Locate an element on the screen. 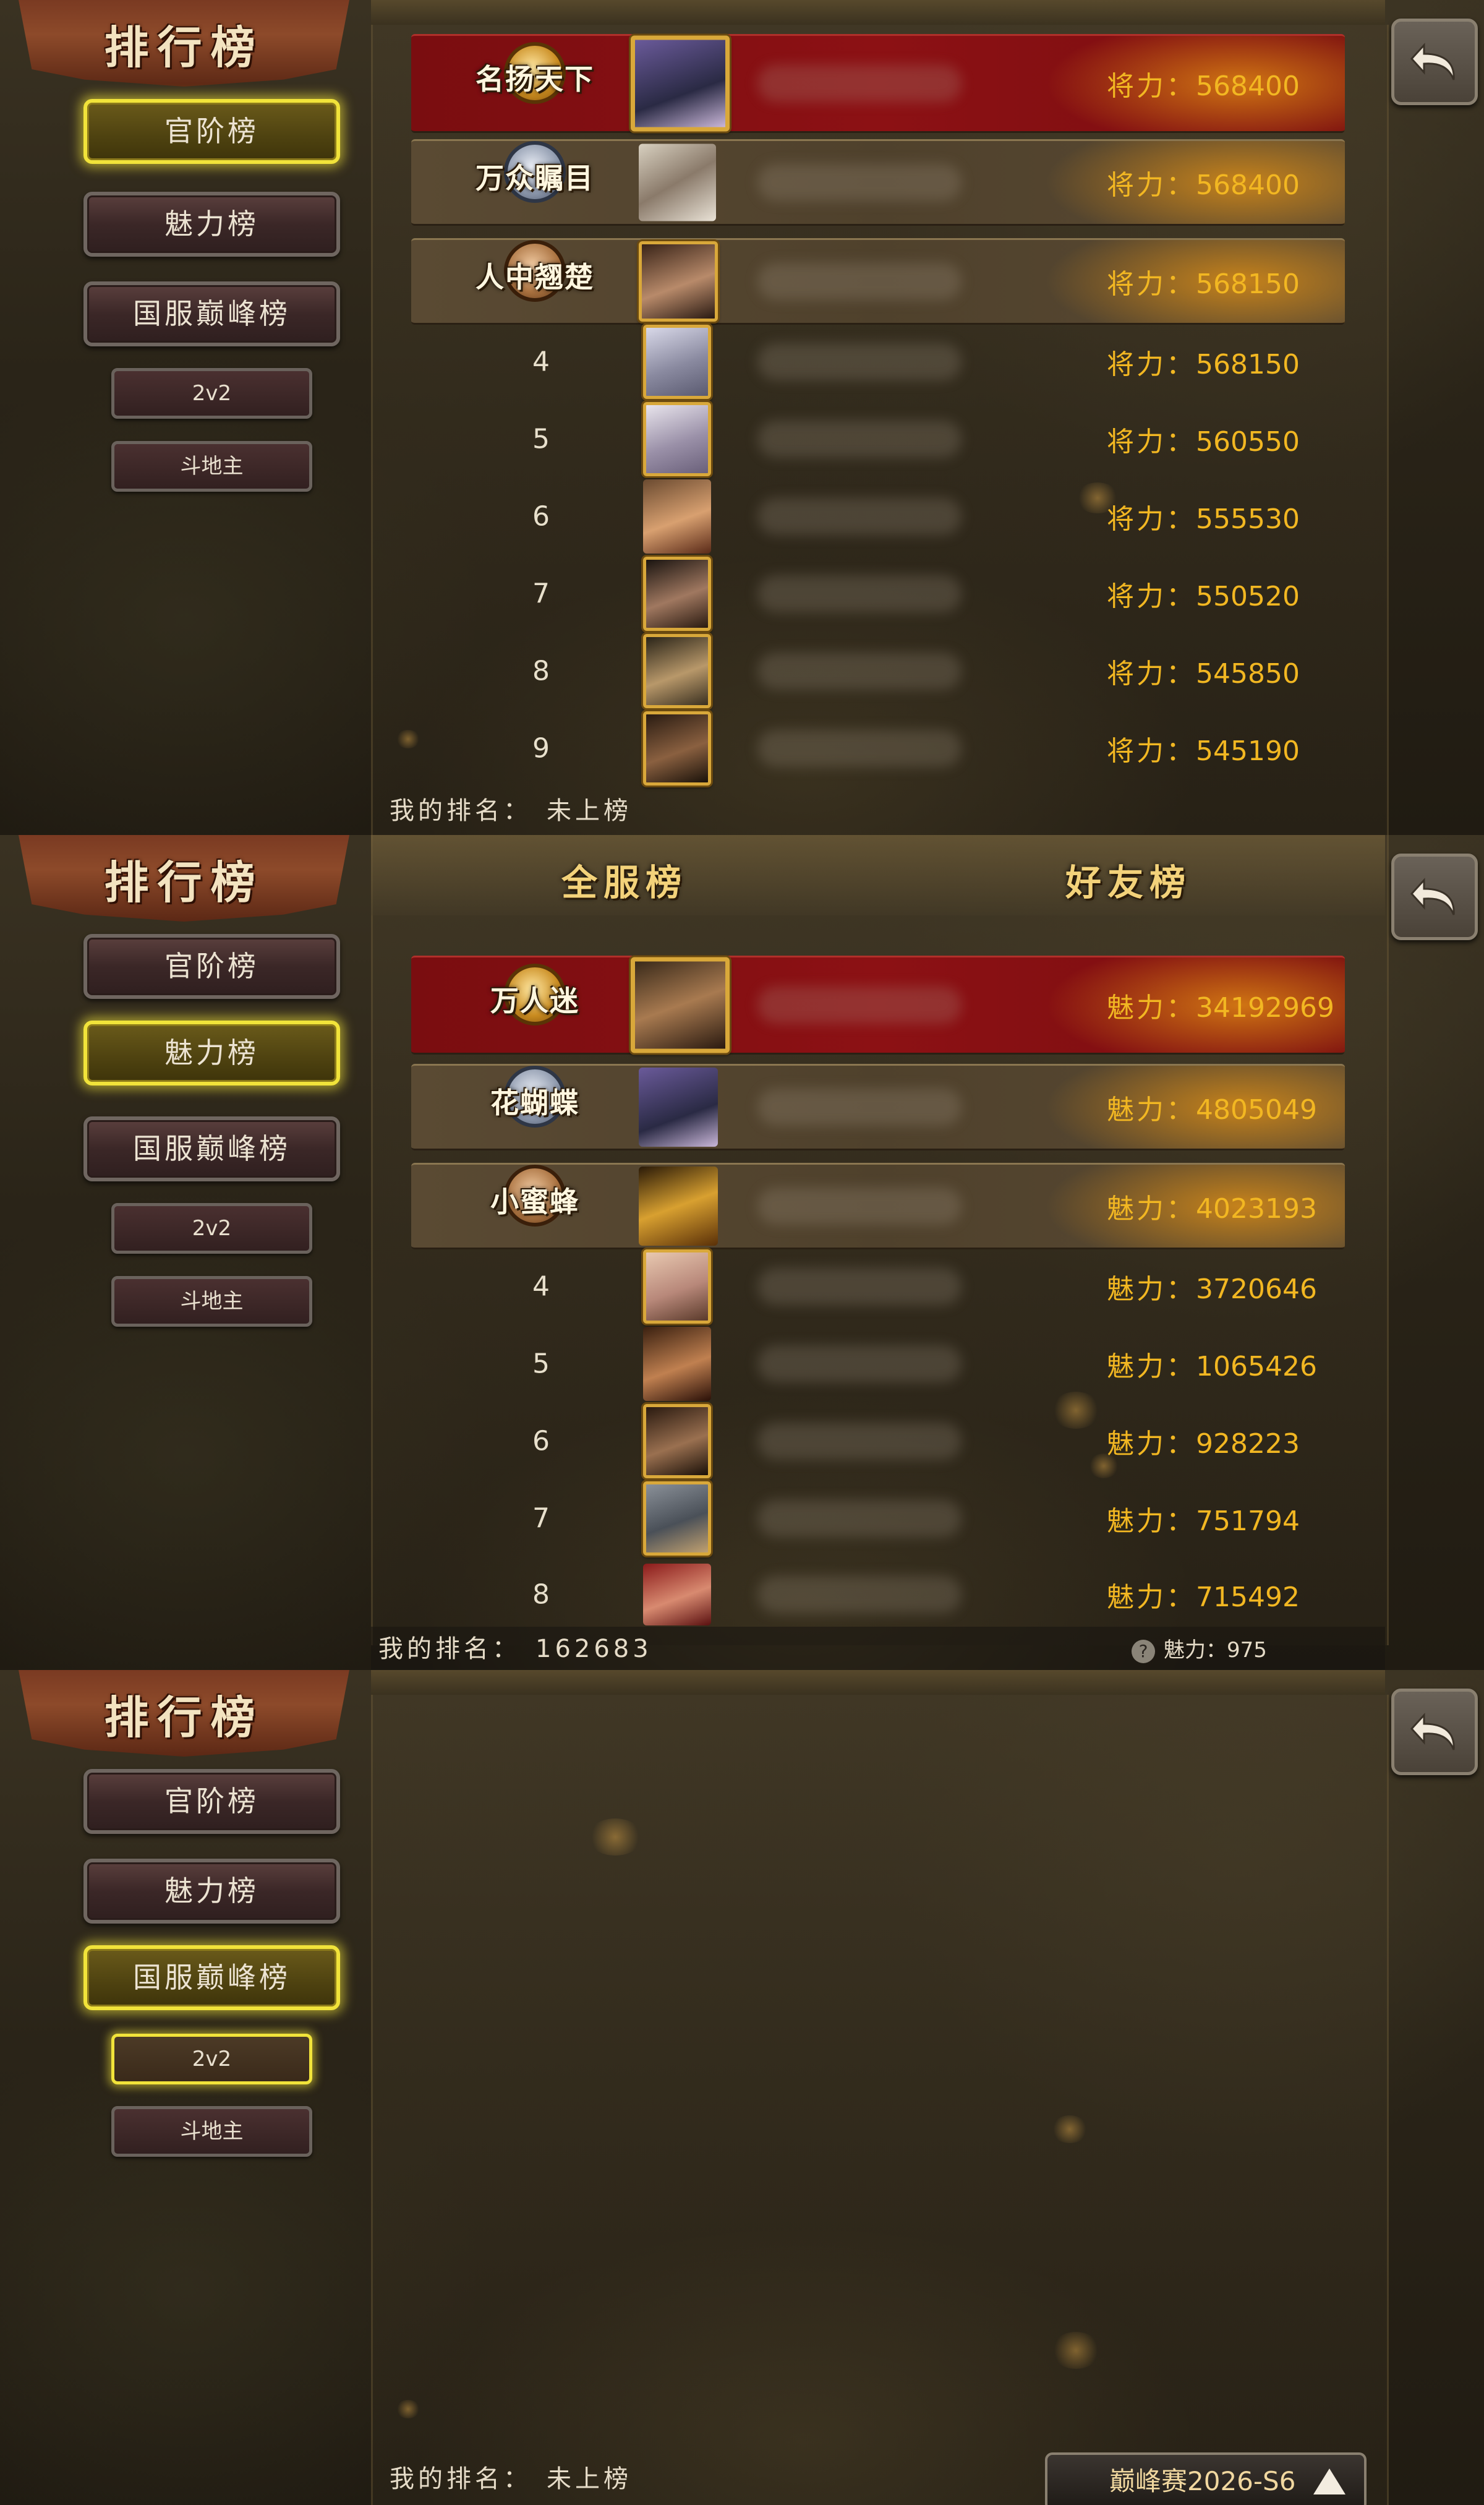  ranking-row: 5 魅力：1065426 is located at coordinates (878, 1364).